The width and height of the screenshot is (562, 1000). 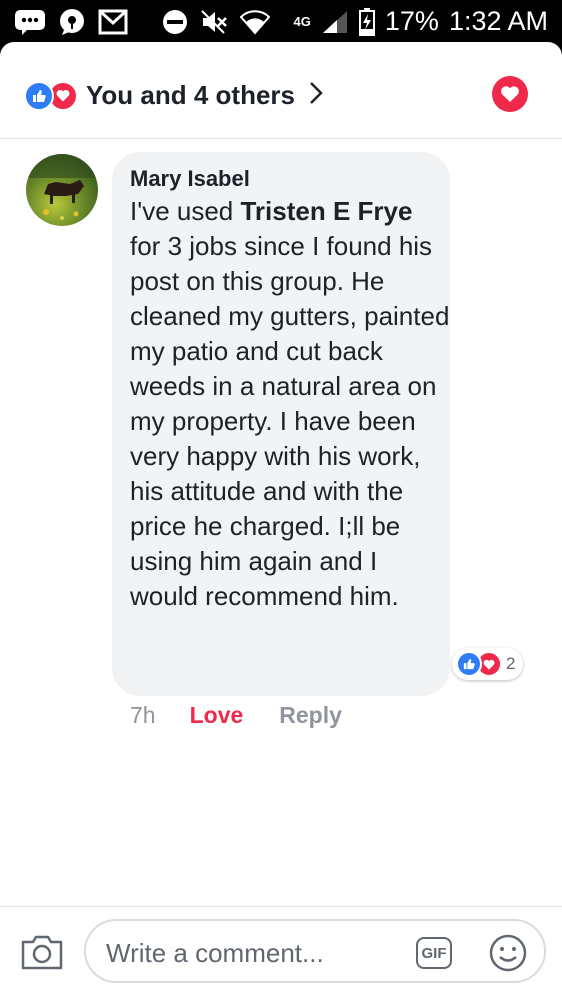 What do you see at coordinates (217, 715) in the screenshot?
I see `love-button: Love` at bounding box center [217, 715].